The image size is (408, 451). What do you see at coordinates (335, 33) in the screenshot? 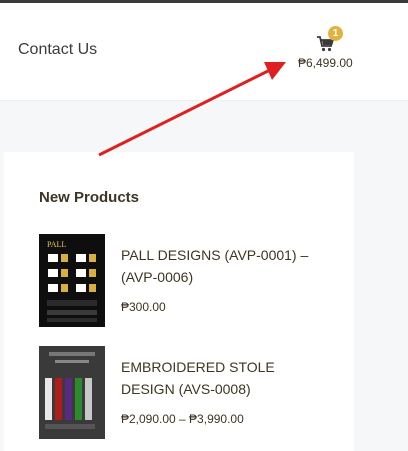
I see `cart-count-badge: 1` at bounding box center [335, 33].